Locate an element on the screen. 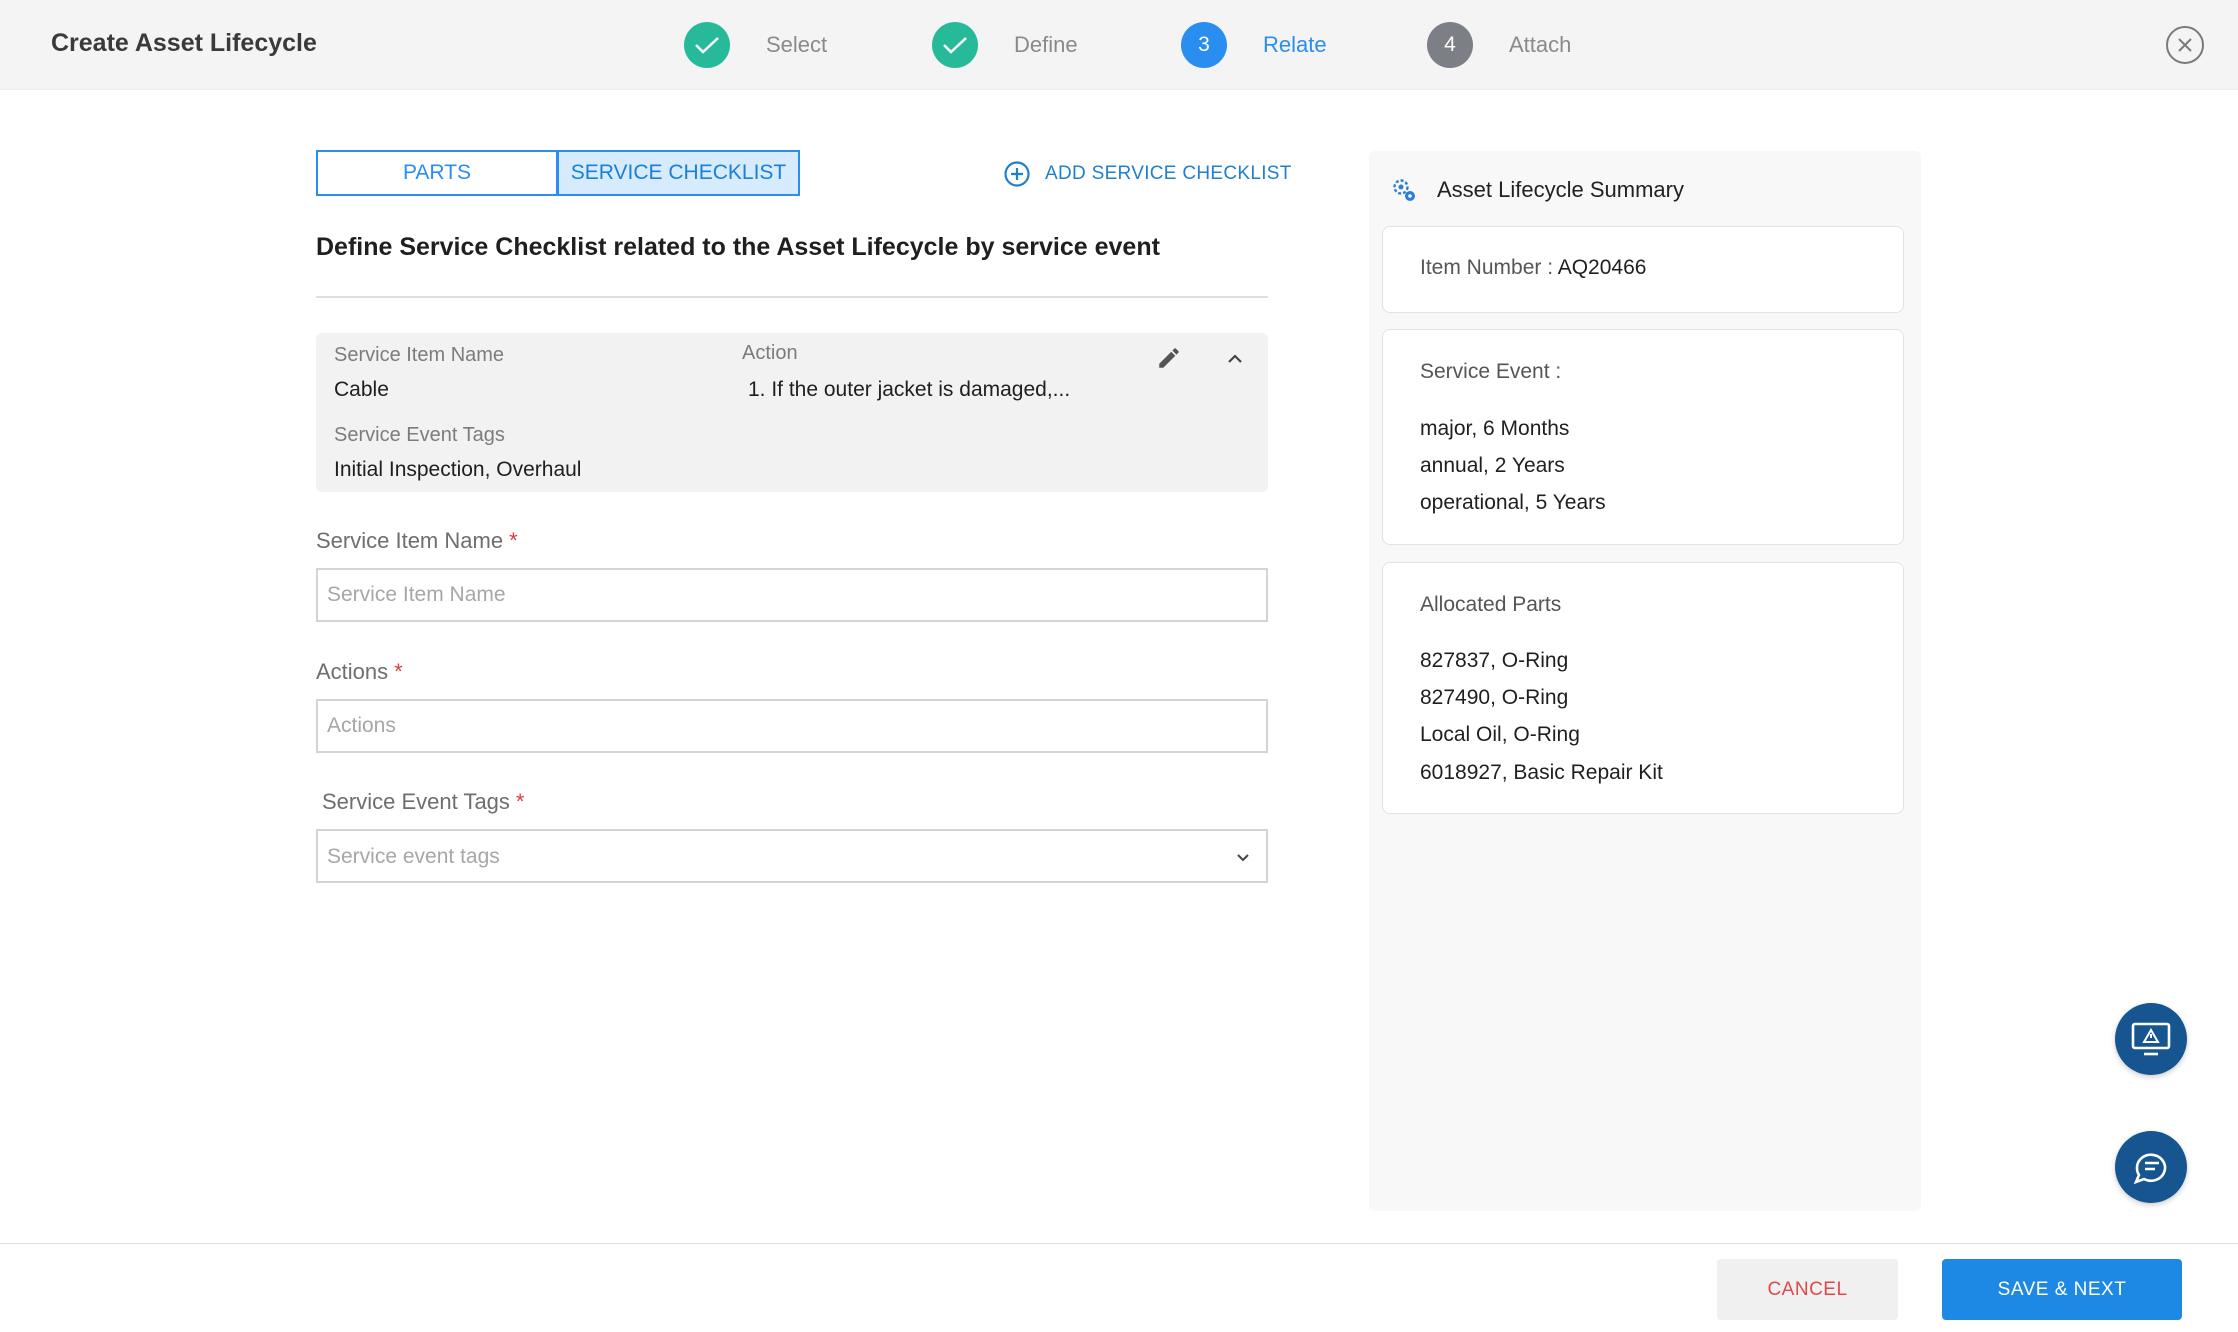 This screenshot has width=2238, height=1332. add-service-checklist-label: ADD SERVICE CHECKLIST is located at coordinates (1168, 173).